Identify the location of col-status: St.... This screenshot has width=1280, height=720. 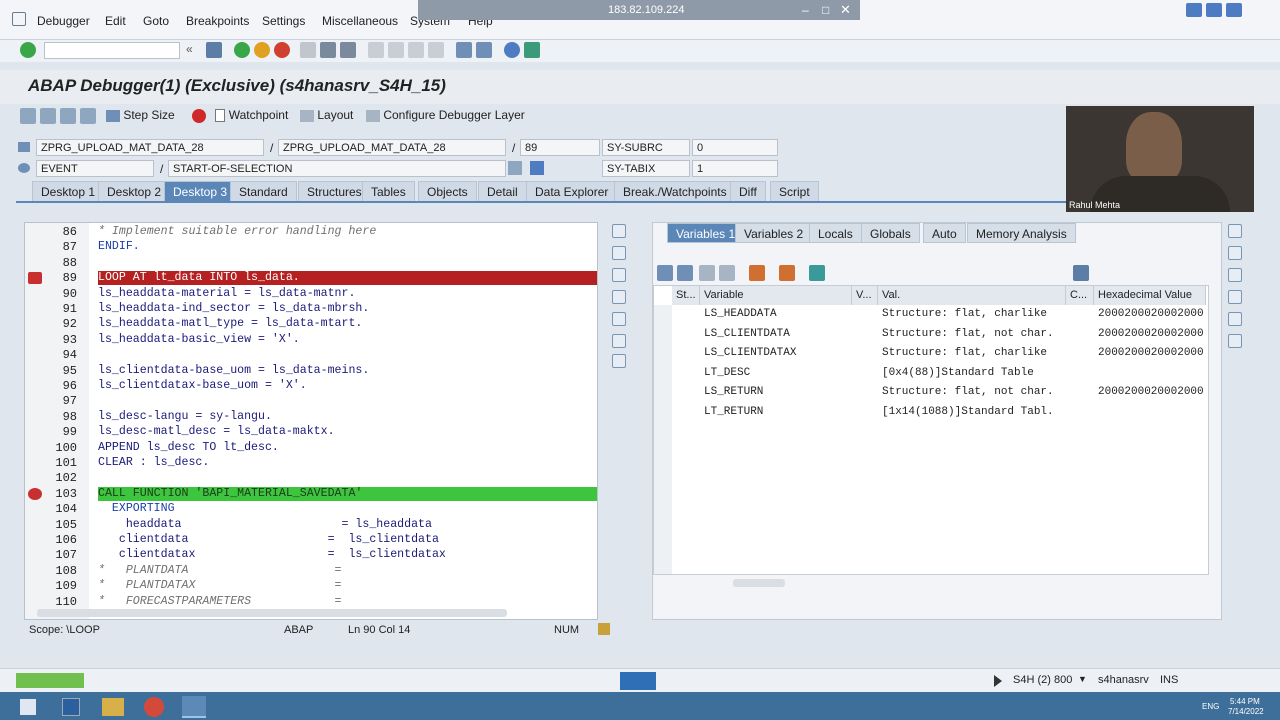
(686, 295).